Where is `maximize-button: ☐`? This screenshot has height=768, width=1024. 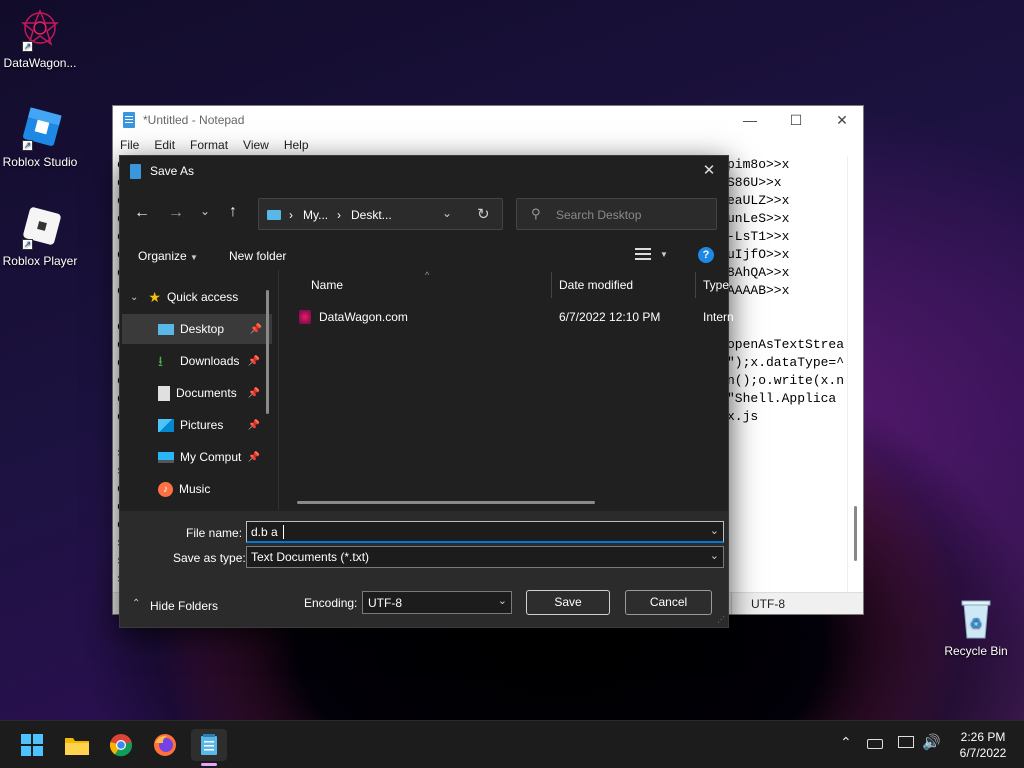 maximize-button: ☐ is located at coordinates (796, 120).